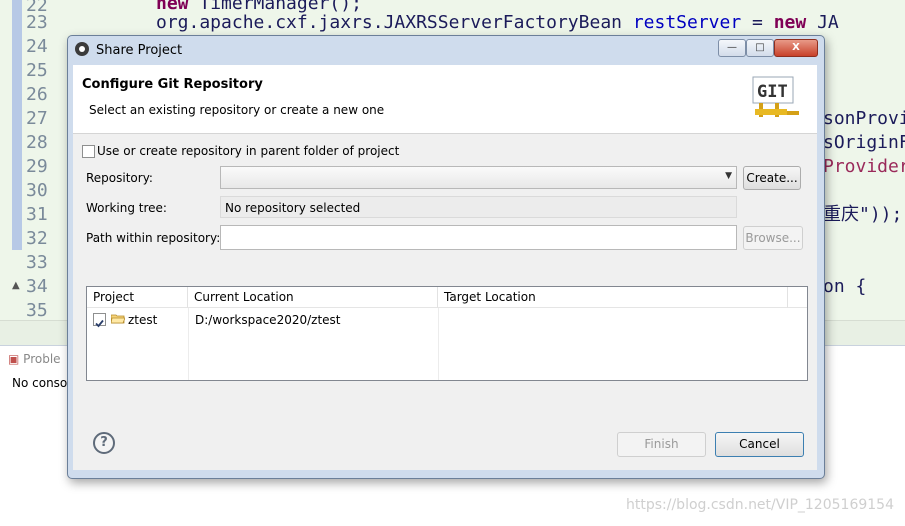 This screenshot has width=905, height=526. I want to click on git-logo-icon: GIT, so click(775, 96).